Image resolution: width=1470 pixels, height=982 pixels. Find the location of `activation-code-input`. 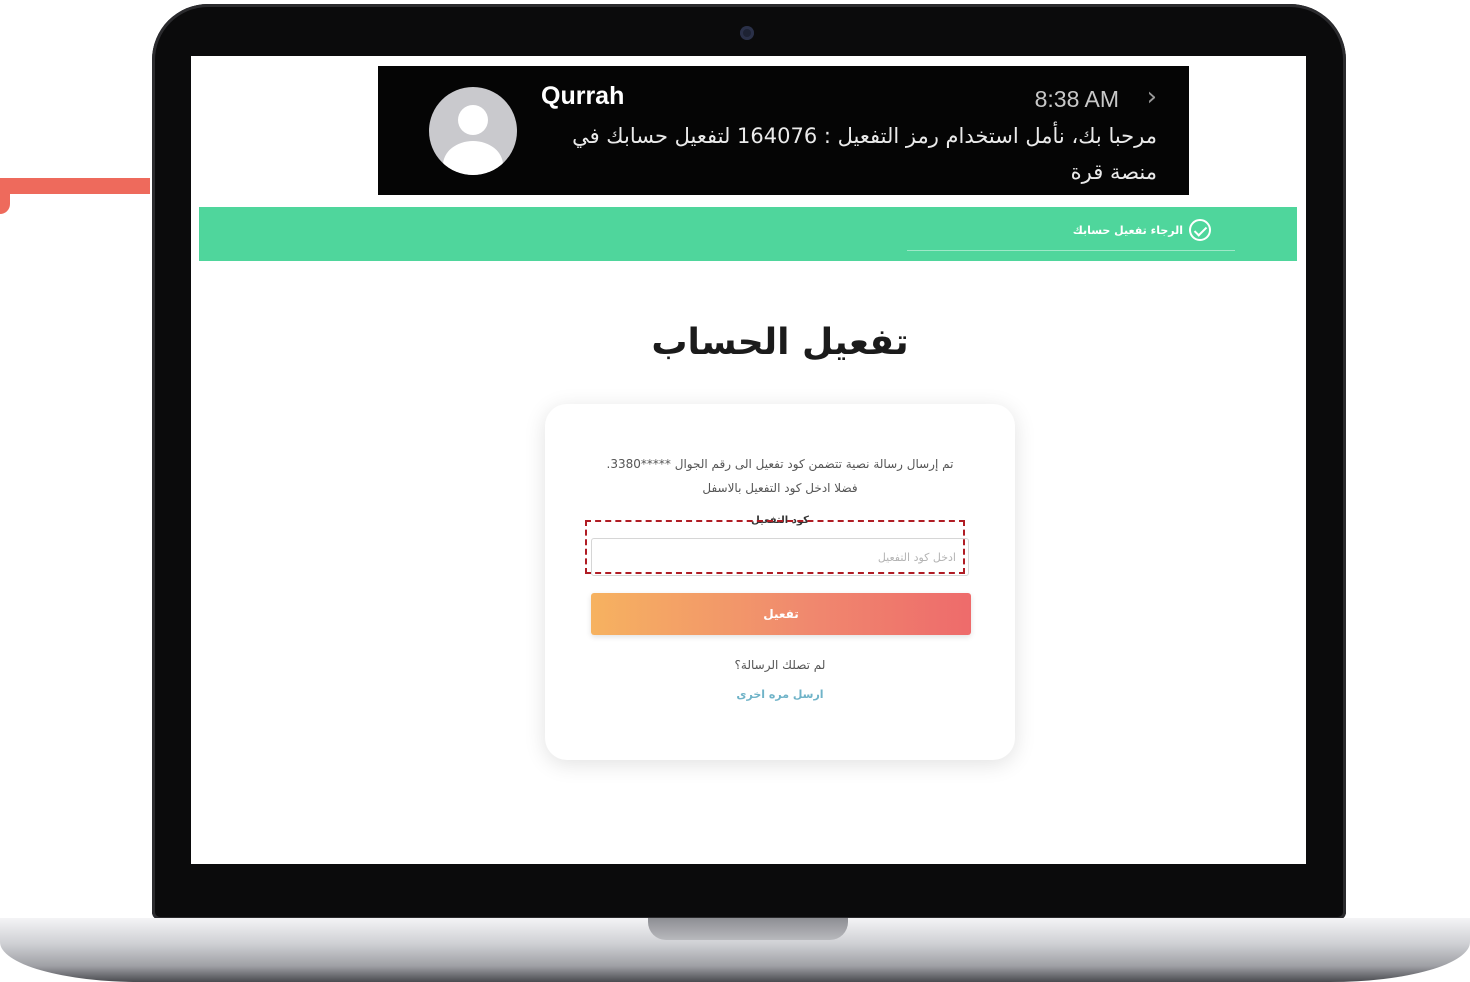

activation-code-input is located at coordinates (780, 557).